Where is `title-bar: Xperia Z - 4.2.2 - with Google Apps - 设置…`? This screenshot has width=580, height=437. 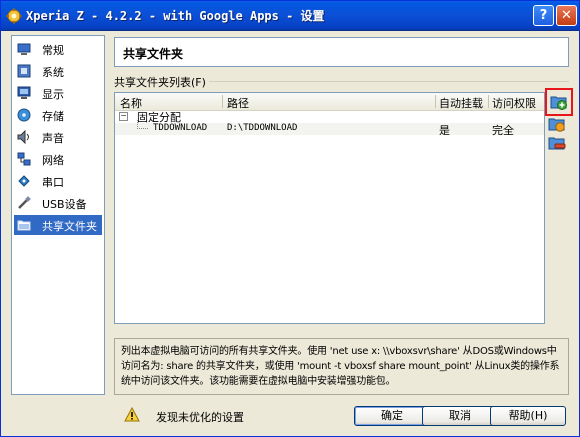
title-bar: Xperia Z - 4.2.2 - with Google Apps - 设置… is located at coordinates (290, 16).